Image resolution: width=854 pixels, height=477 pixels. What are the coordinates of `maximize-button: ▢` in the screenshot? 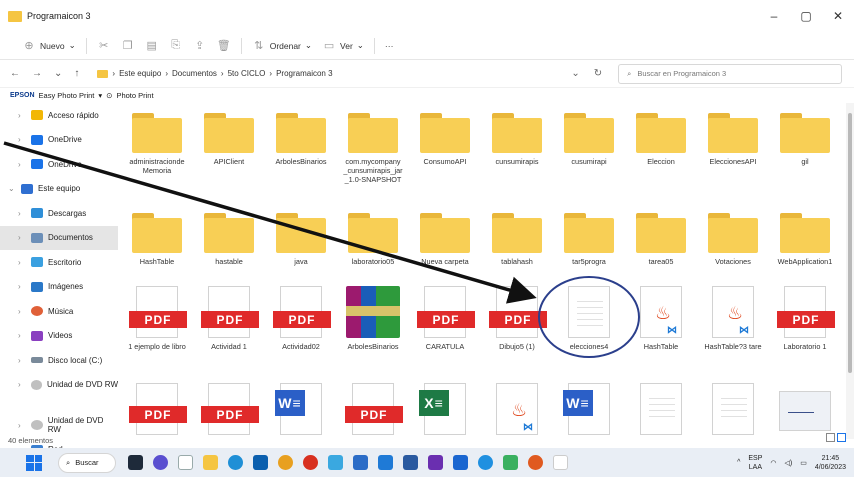 It's located at (806, 16).